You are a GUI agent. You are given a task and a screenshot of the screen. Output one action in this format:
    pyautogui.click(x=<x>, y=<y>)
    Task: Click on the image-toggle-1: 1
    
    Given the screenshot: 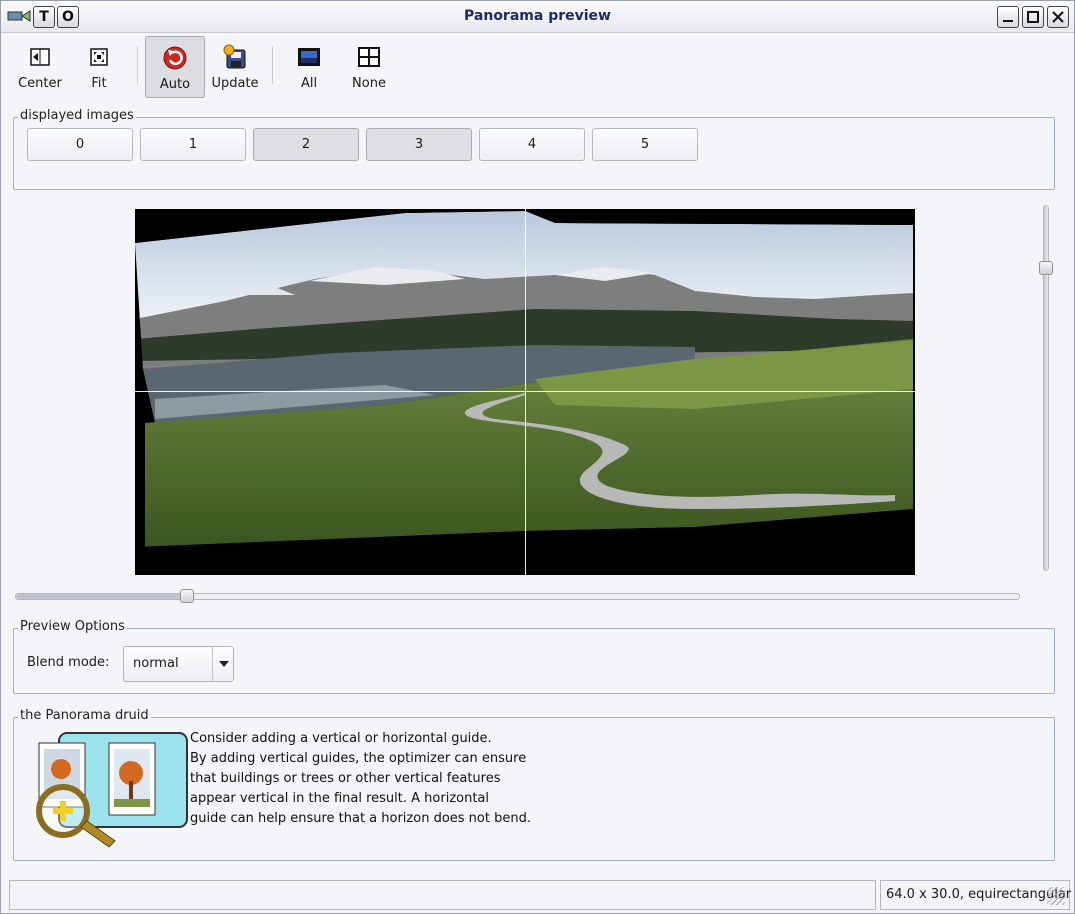 What is the action you would take?
    pyautogui.click(x=193, y=144)
    